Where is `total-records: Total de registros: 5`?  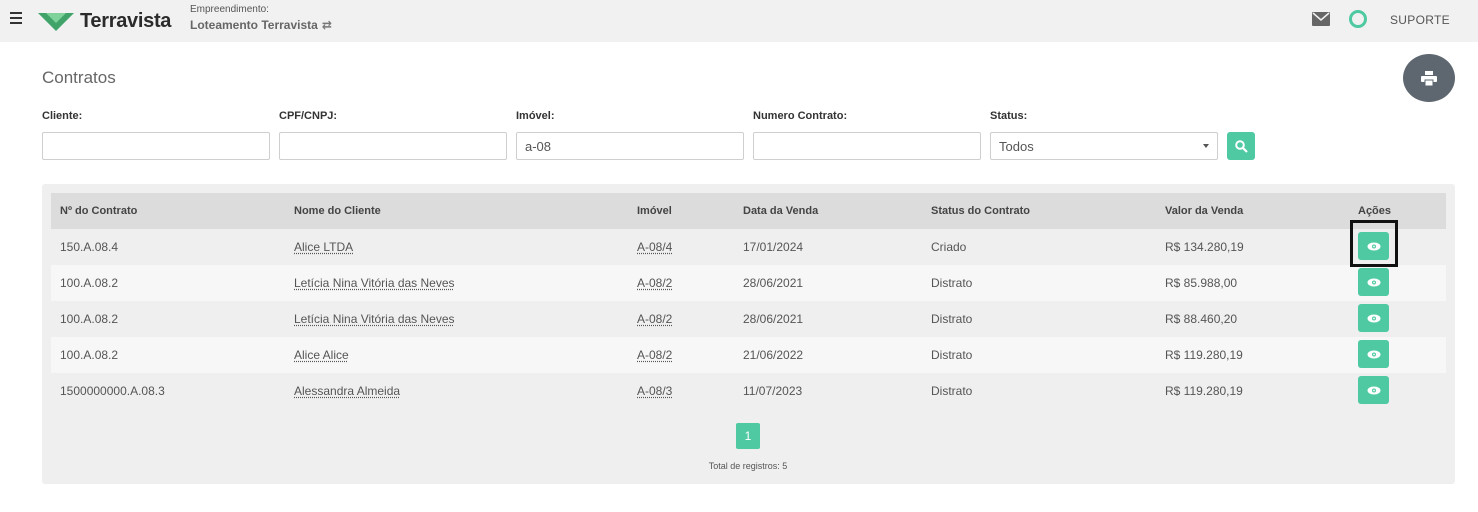 total-records: Total de registros: 5 is located at coordinates (739, 466).